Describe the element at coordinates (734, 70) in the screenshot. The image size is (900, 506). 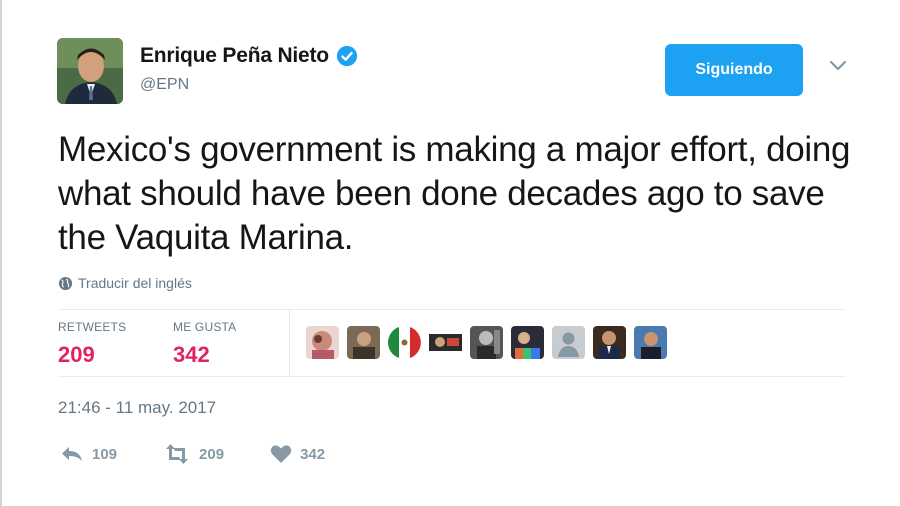
I see `following-button: Siguiendo` at that location.